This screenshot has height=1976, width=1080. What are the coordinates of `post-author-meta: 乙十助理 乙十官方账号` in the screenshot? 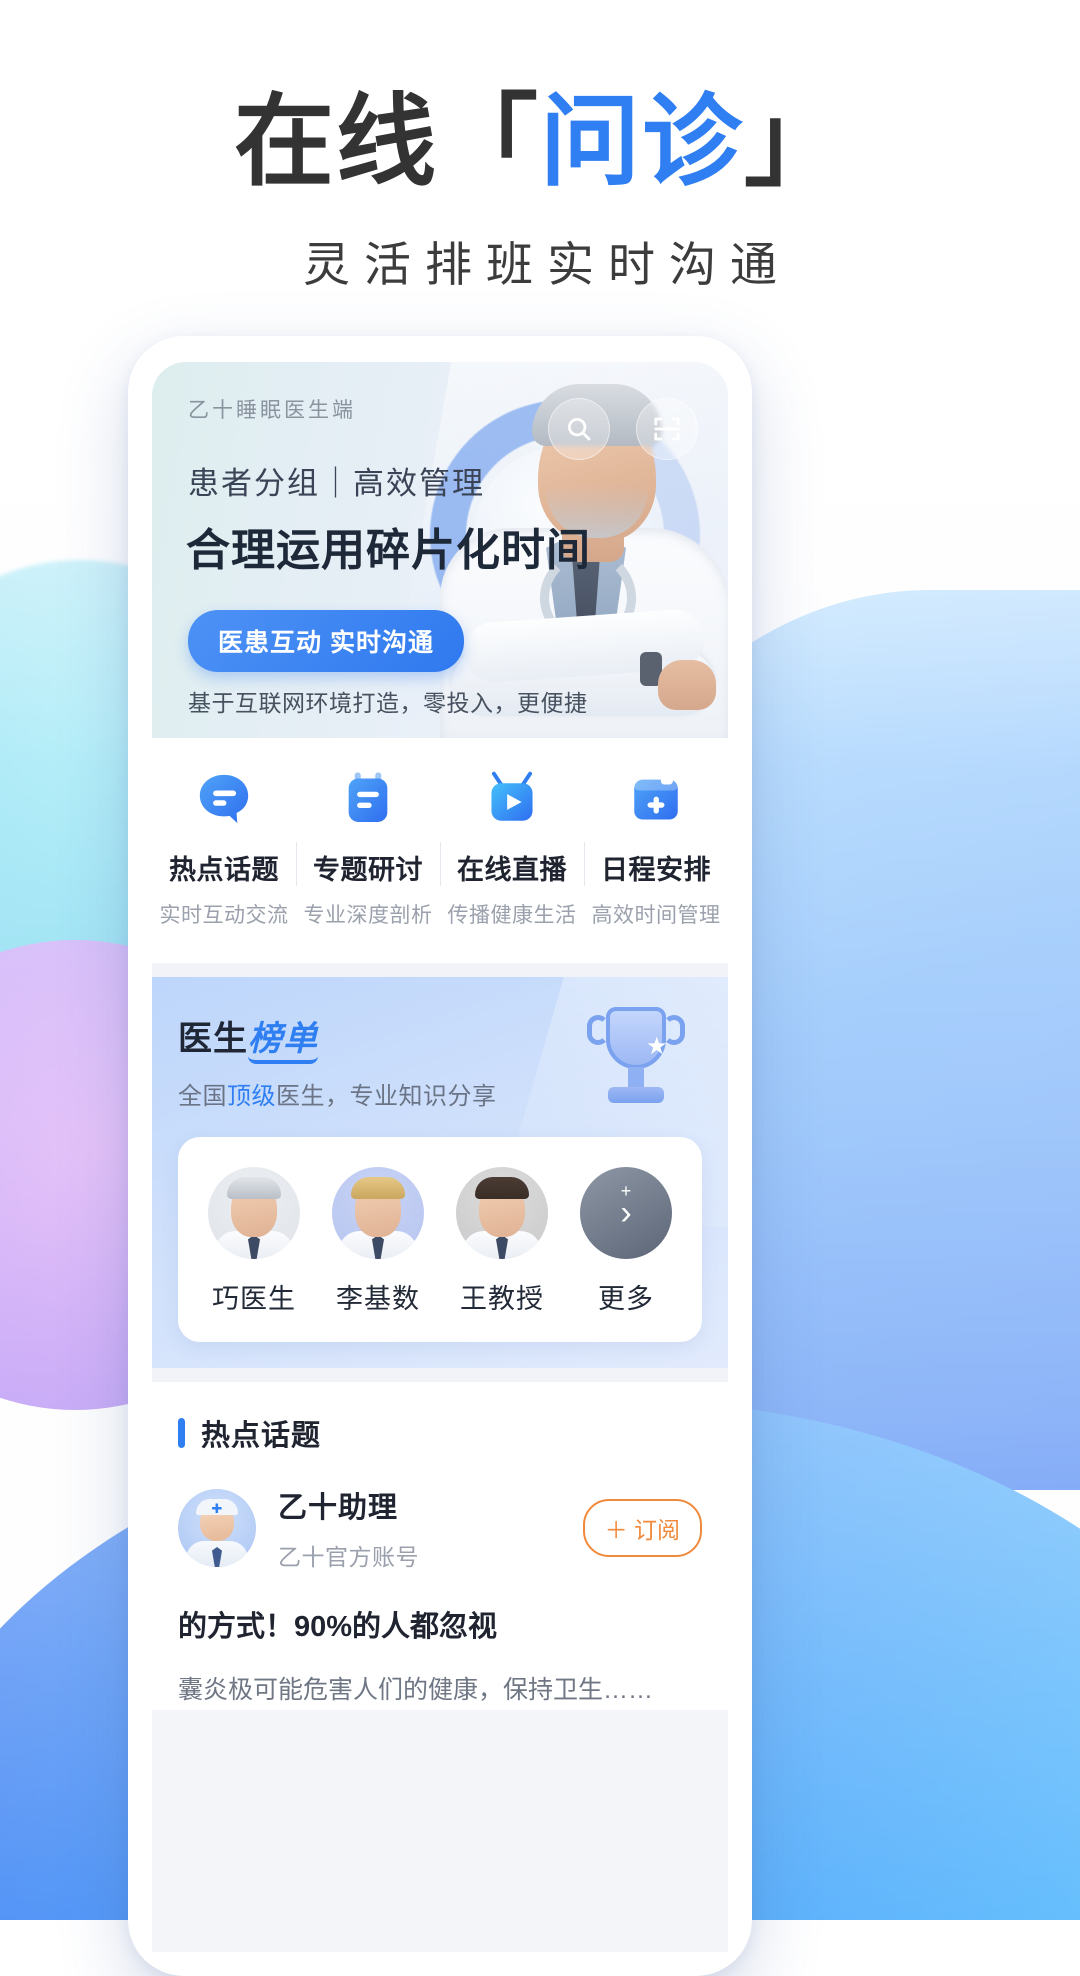 It's located at (430, 1528).